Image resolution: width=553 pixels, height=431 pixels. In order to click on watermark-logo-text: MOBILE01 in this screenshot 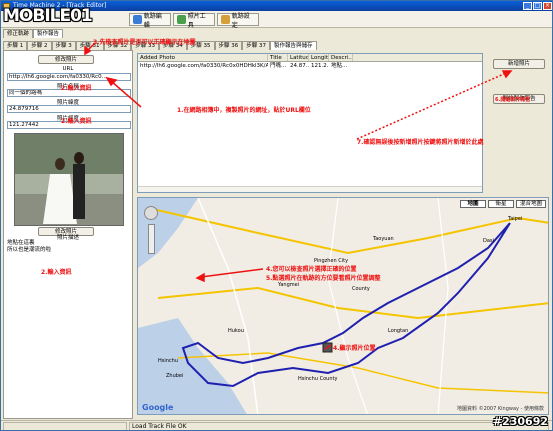, I will do `click(48, 16)`.